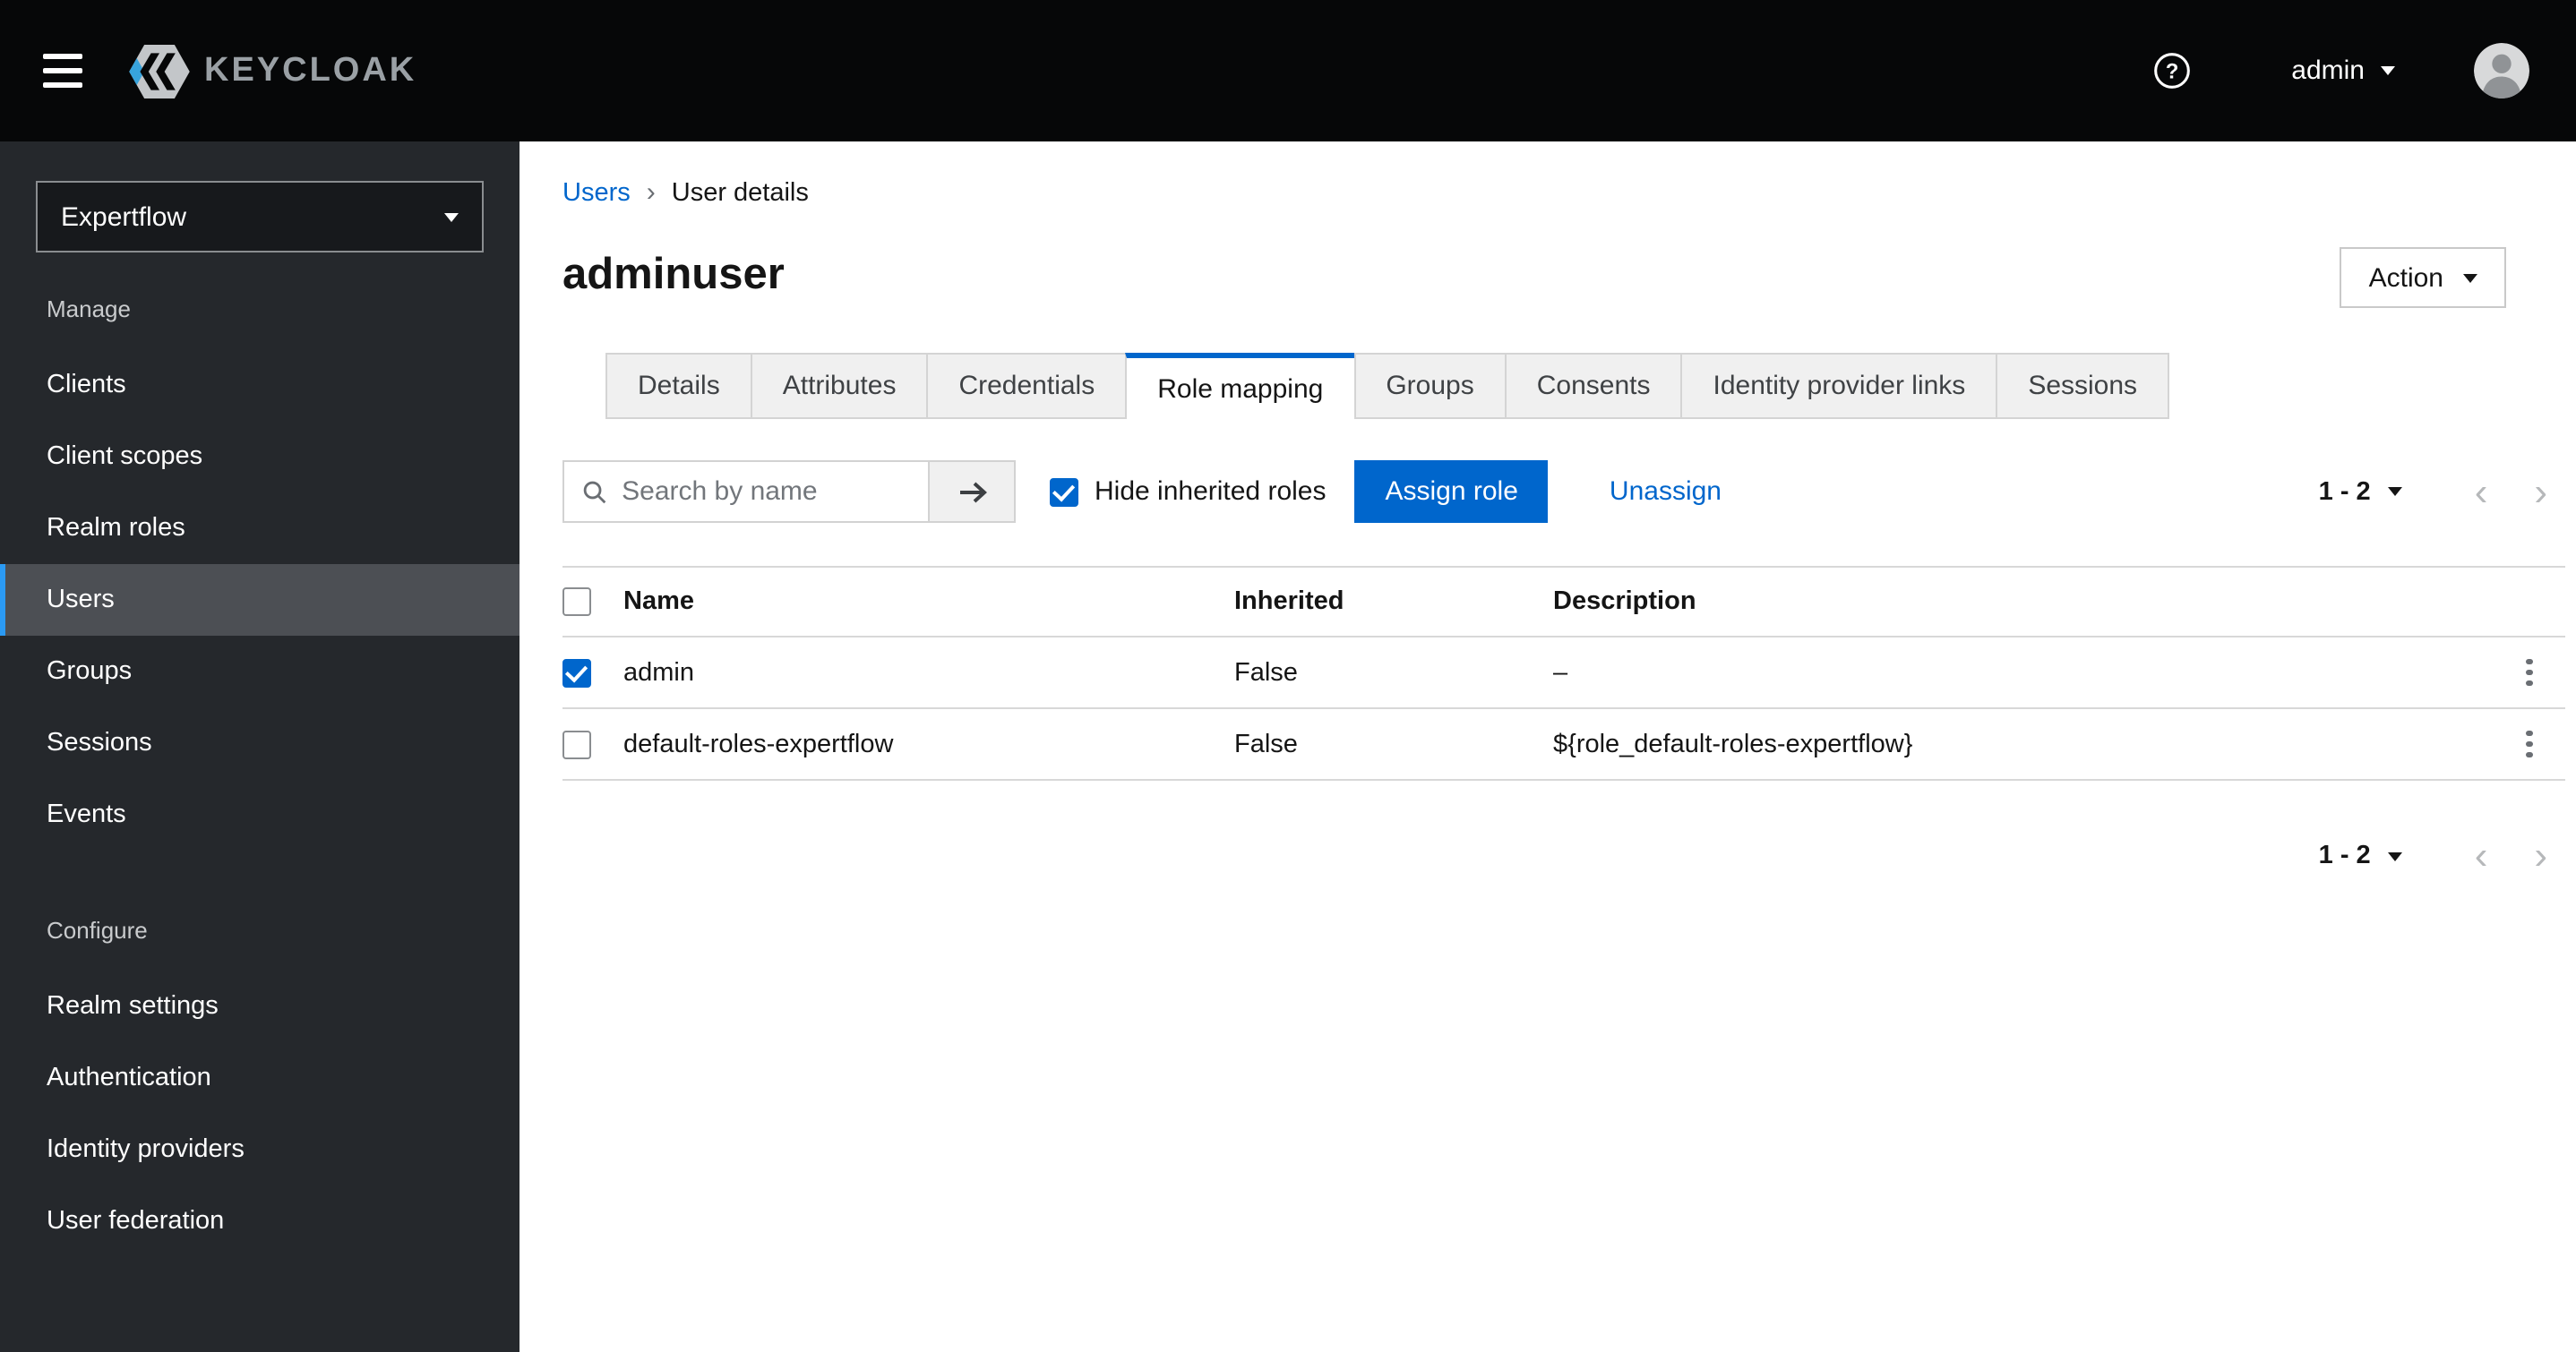 The width and height of the screenshot is (2576, 1352). I want to click on hide-inherited-roles-label: Hide inherited roles, so click(1211, 491).